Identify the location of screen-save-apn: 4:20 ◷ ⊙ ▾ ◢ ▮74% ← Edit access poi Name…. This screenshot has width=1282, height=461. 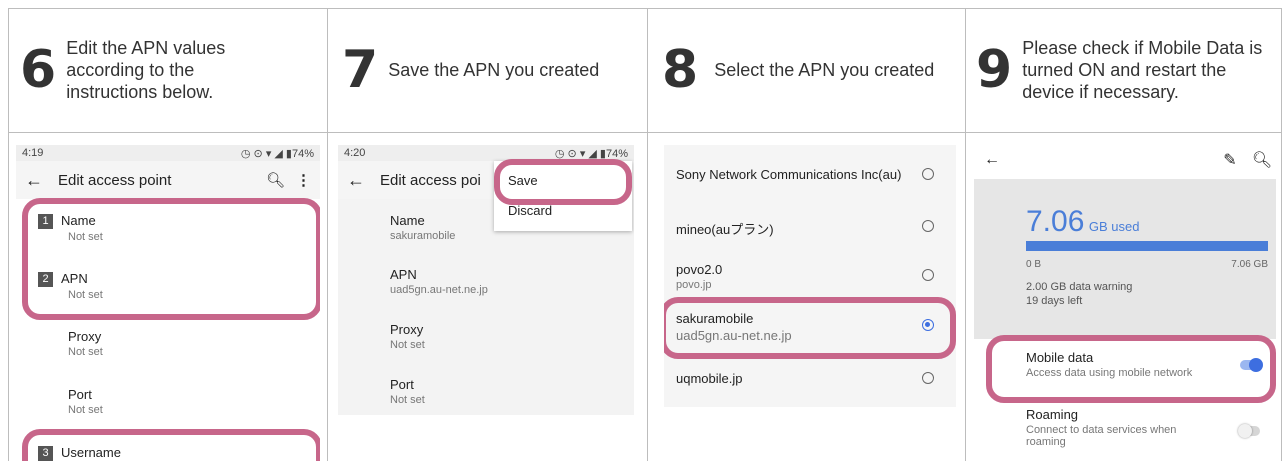
(486, 280).